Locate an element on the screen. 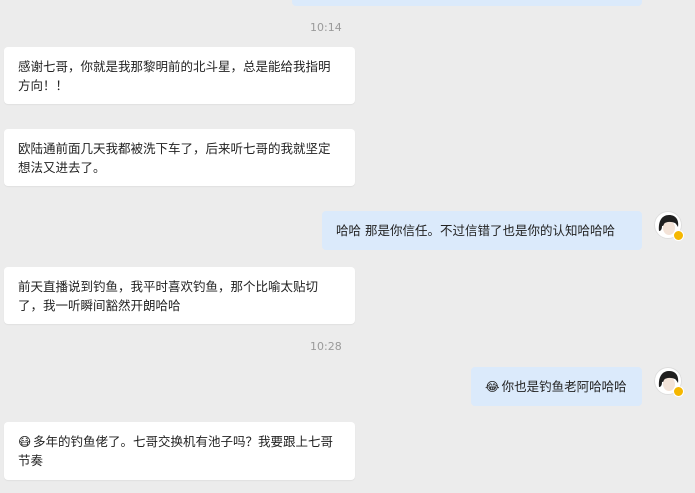 Image resolution: width=695 pixels, height=493 pixels. mask-emoji-icon: 😷 is located at coordinates (25, 441).